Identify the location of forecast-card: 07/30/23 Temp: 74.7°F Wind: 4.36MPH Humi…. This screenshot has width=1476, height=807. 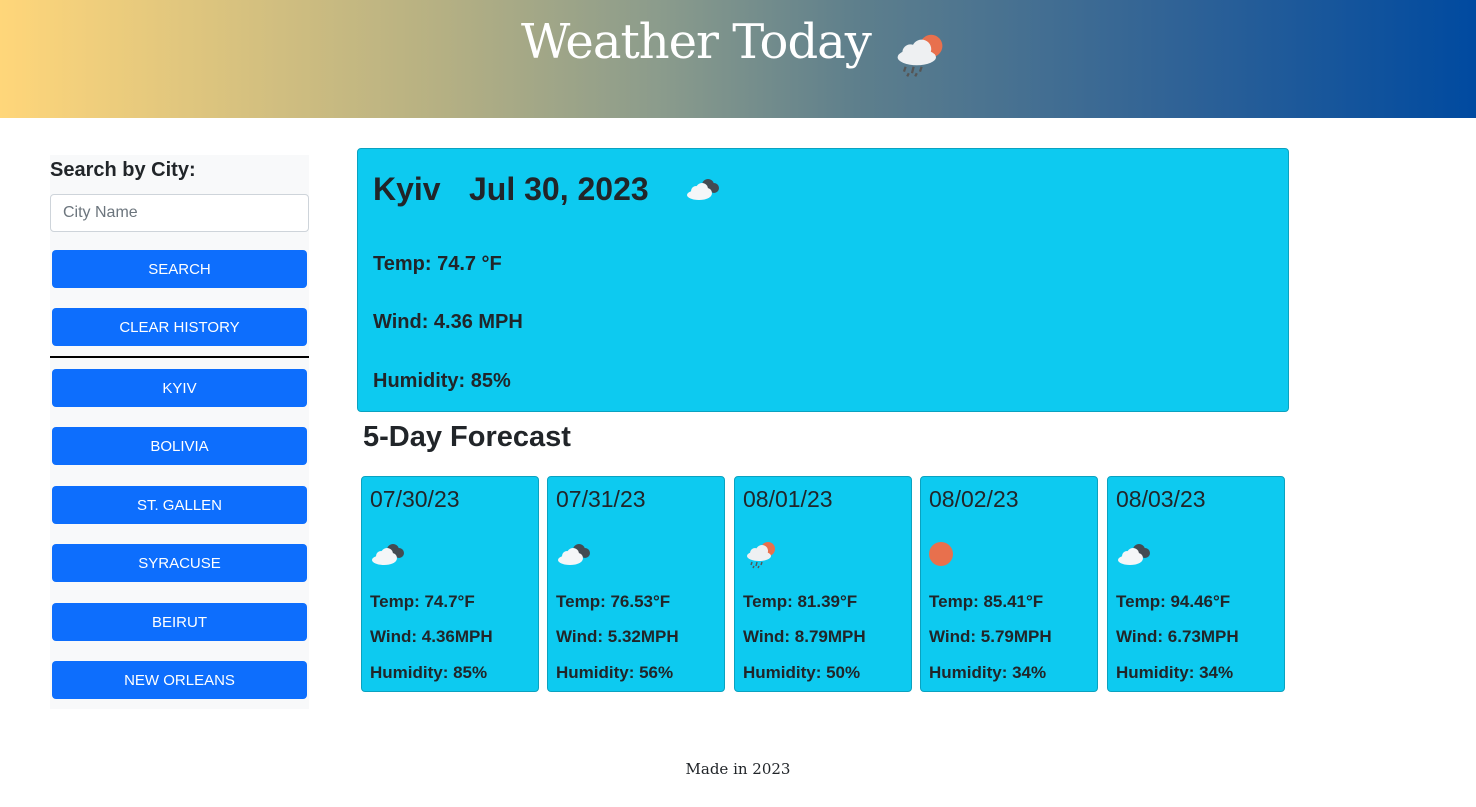
(450, 584).